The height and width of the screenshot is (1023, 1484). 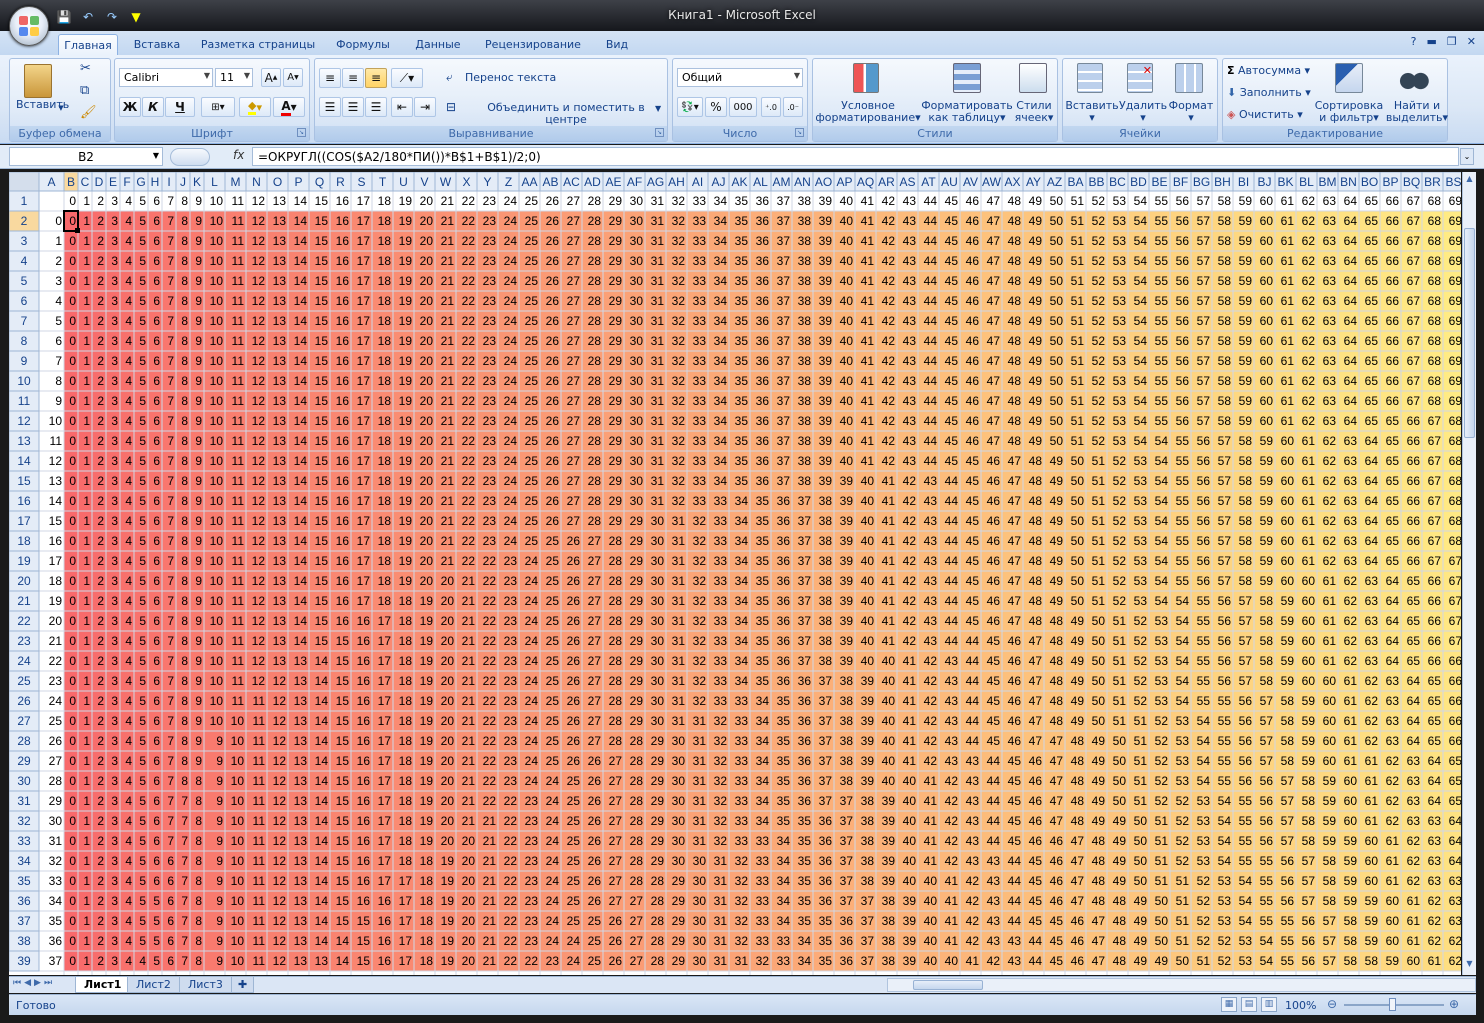 What do you see at coordinates (637, 461) in the screenshot?
I see `cell-value: 30` at bounding box center [637, 461].